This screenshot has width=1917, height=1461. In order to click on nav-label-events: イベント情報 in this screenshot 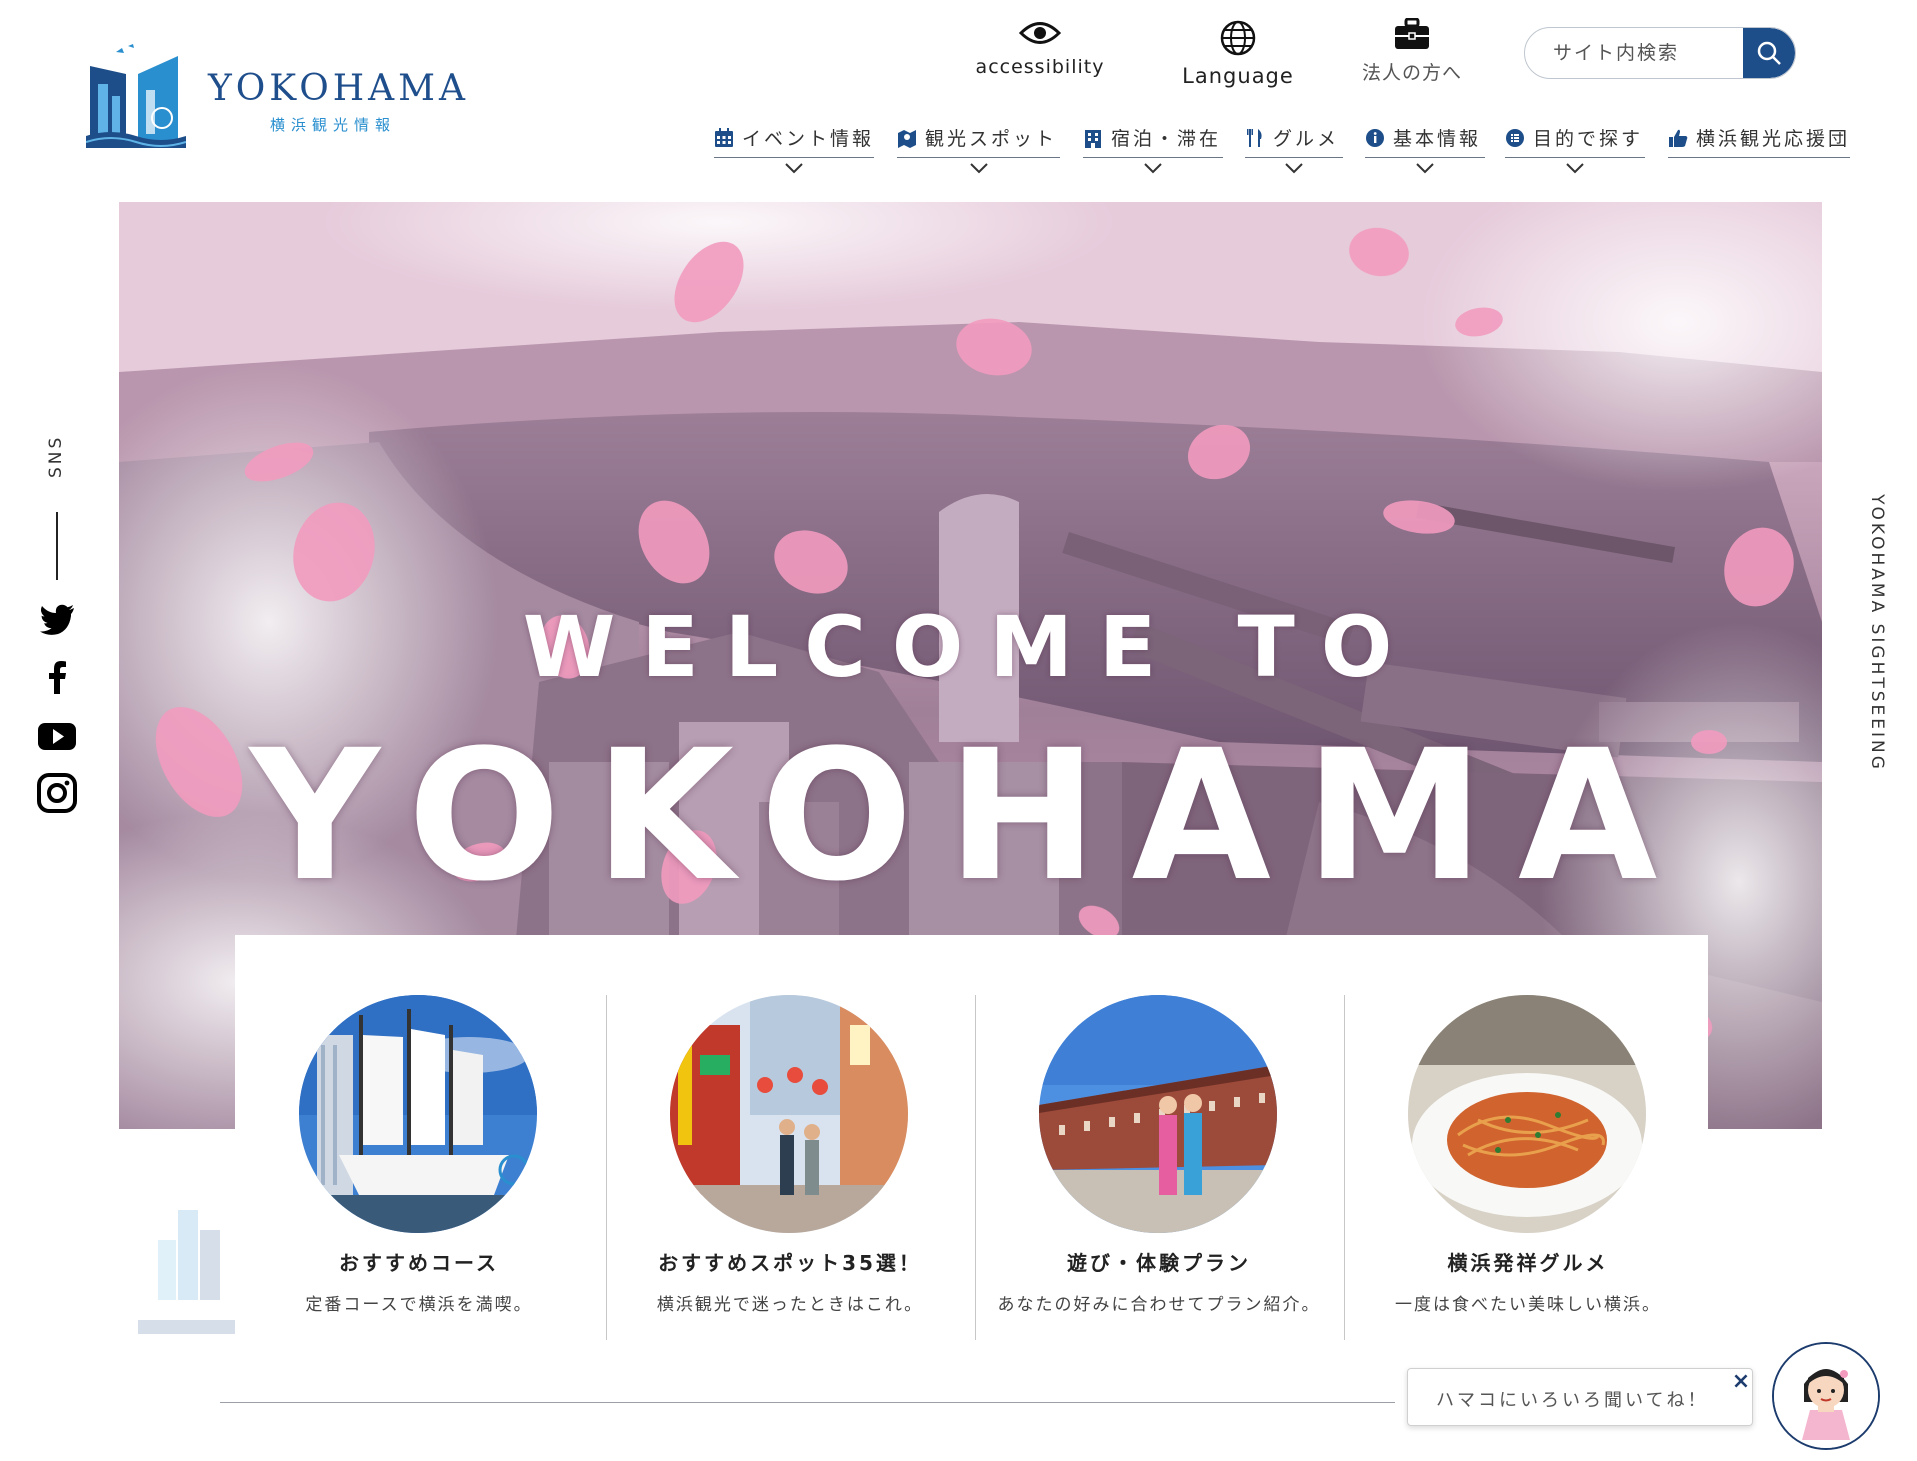, I will do `click(808, 139)`.